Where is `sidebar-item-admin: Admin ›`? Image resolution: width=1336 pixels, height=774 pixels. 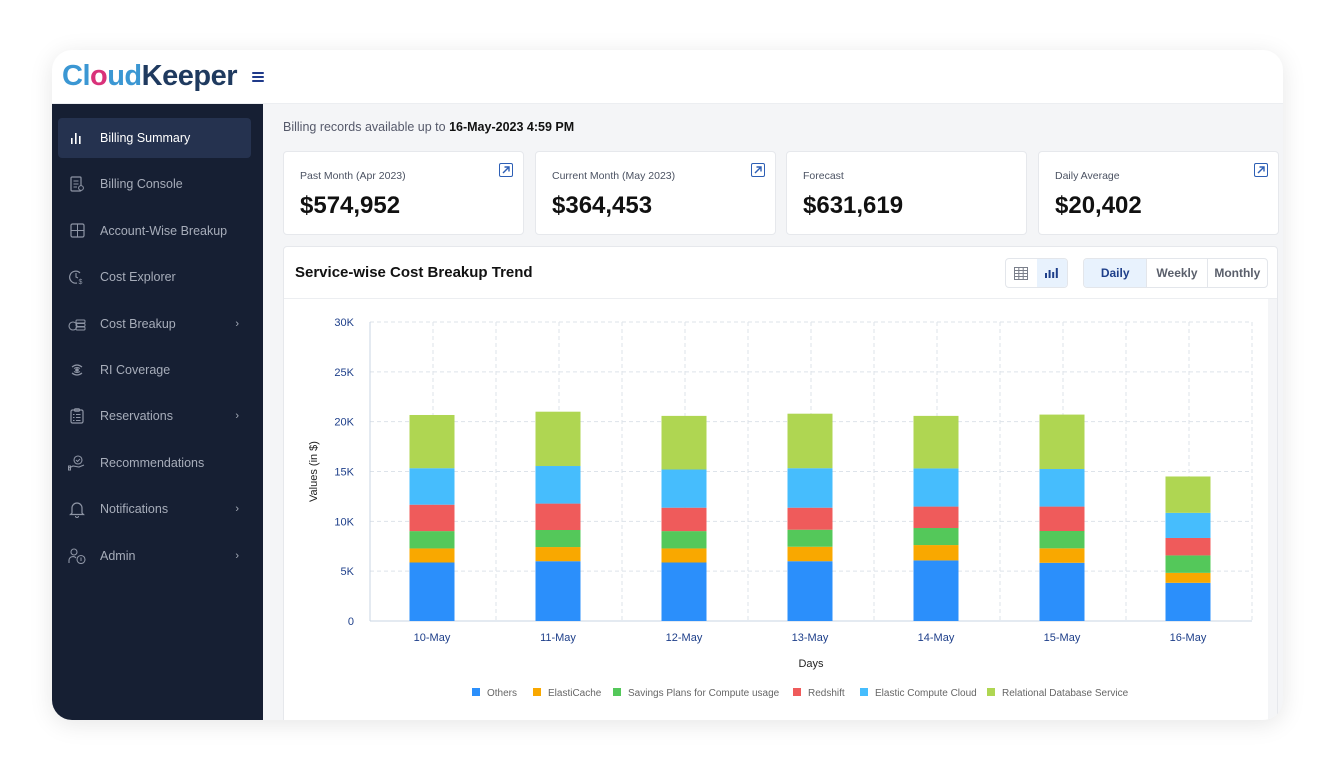
sidebar-item-admin: Admin › is located at coordinates (154, 556).